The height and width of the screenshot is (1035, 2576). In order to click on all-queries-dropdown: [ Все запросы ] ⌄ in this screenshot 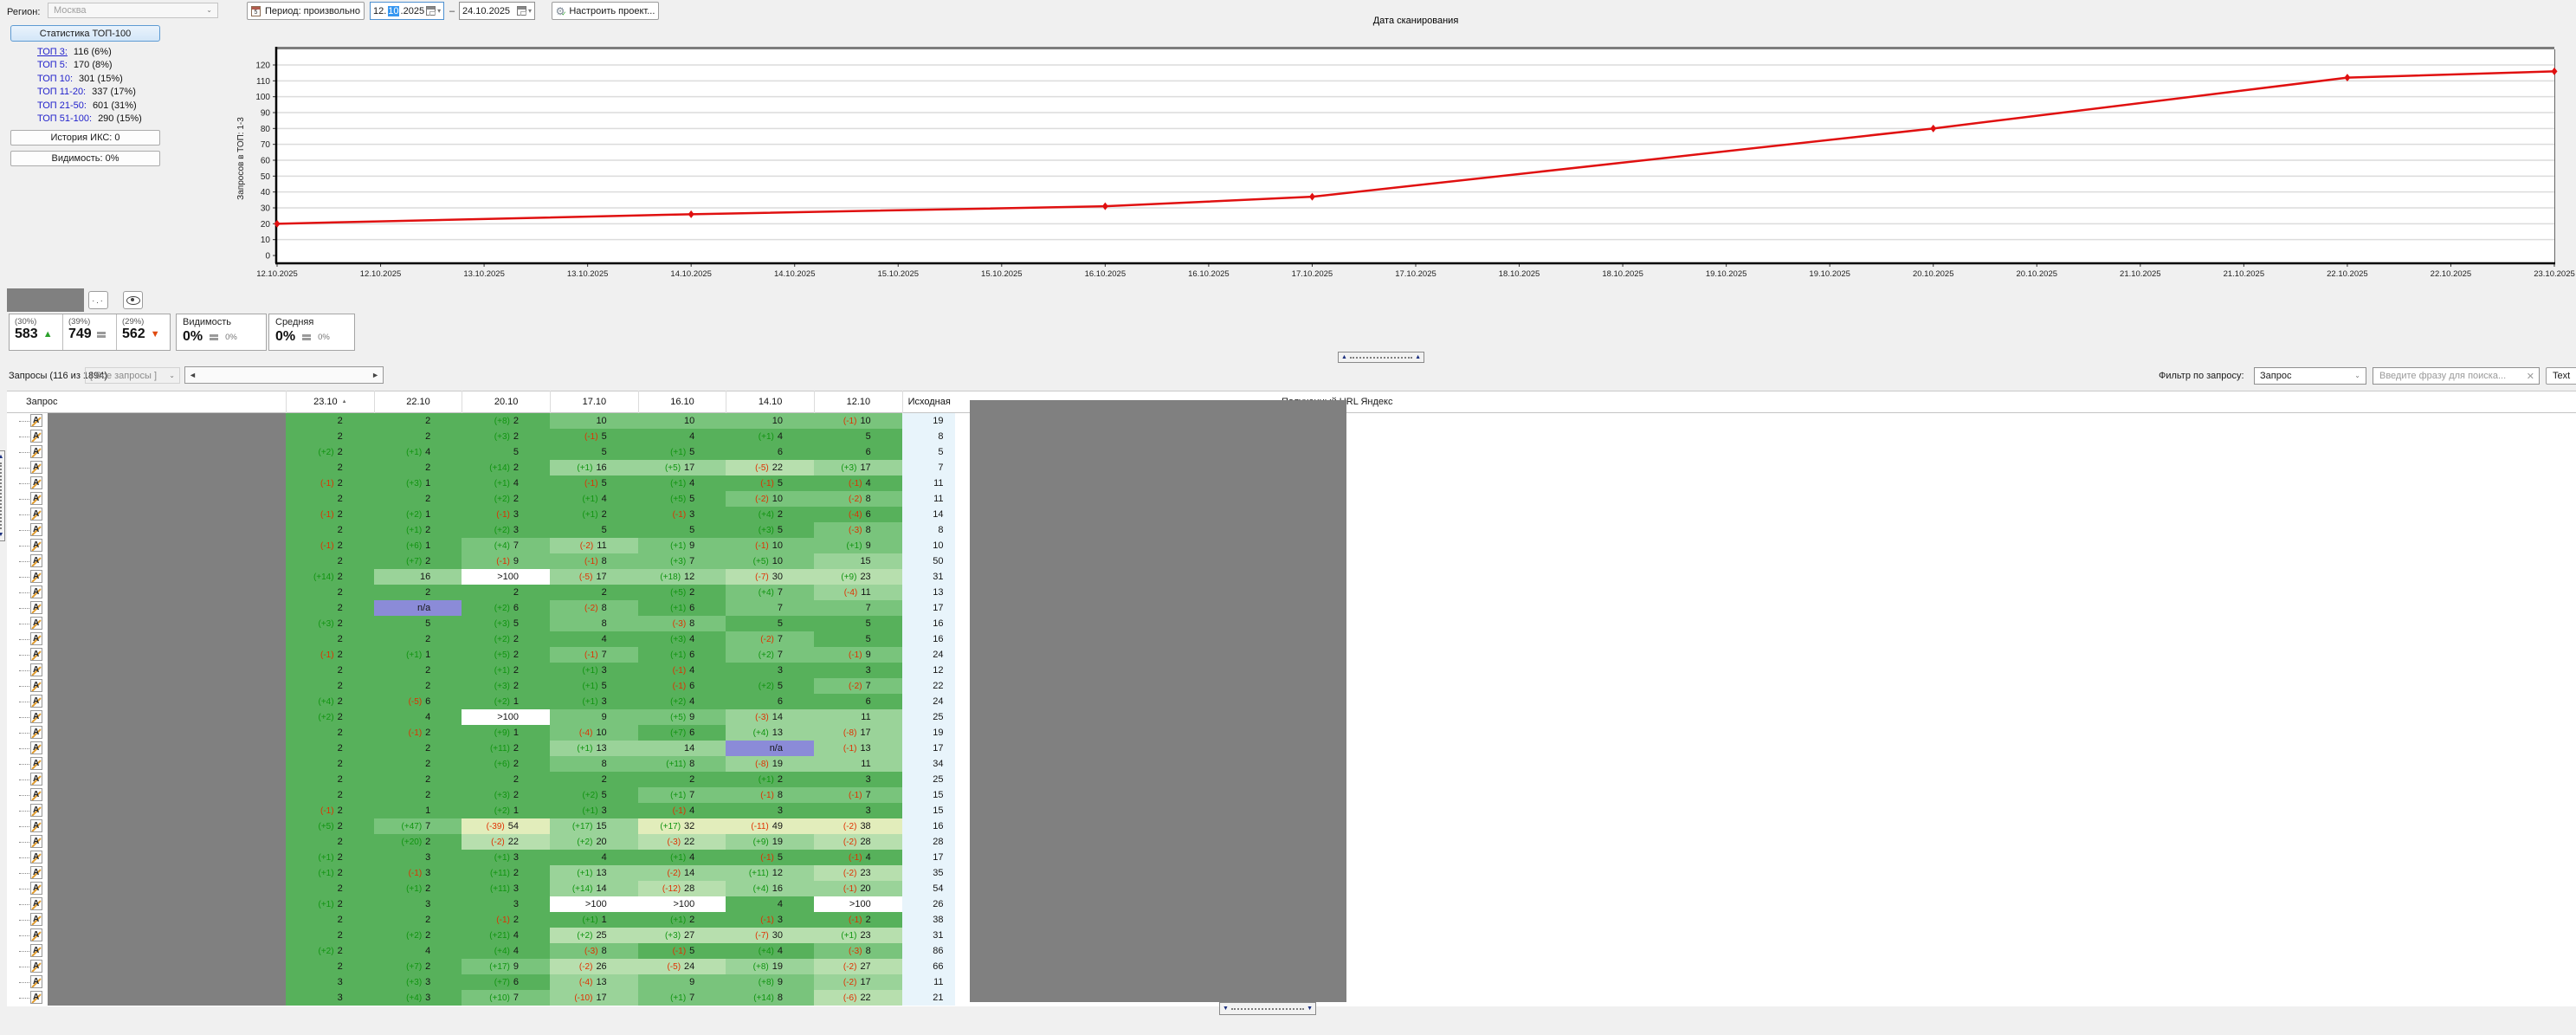, I will do `click(132, 375)`.